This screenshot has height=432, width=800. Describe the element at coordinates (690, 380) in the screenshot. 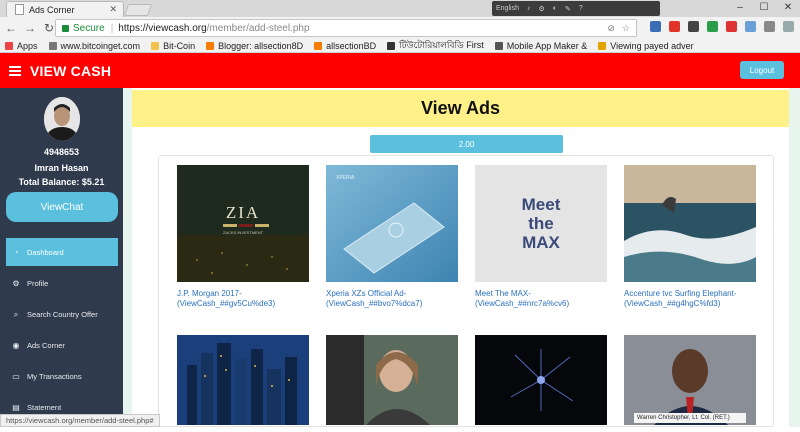

I see `ad-thumbnail: Warren Christopher, Lt. Col. (RET.)` at that location.